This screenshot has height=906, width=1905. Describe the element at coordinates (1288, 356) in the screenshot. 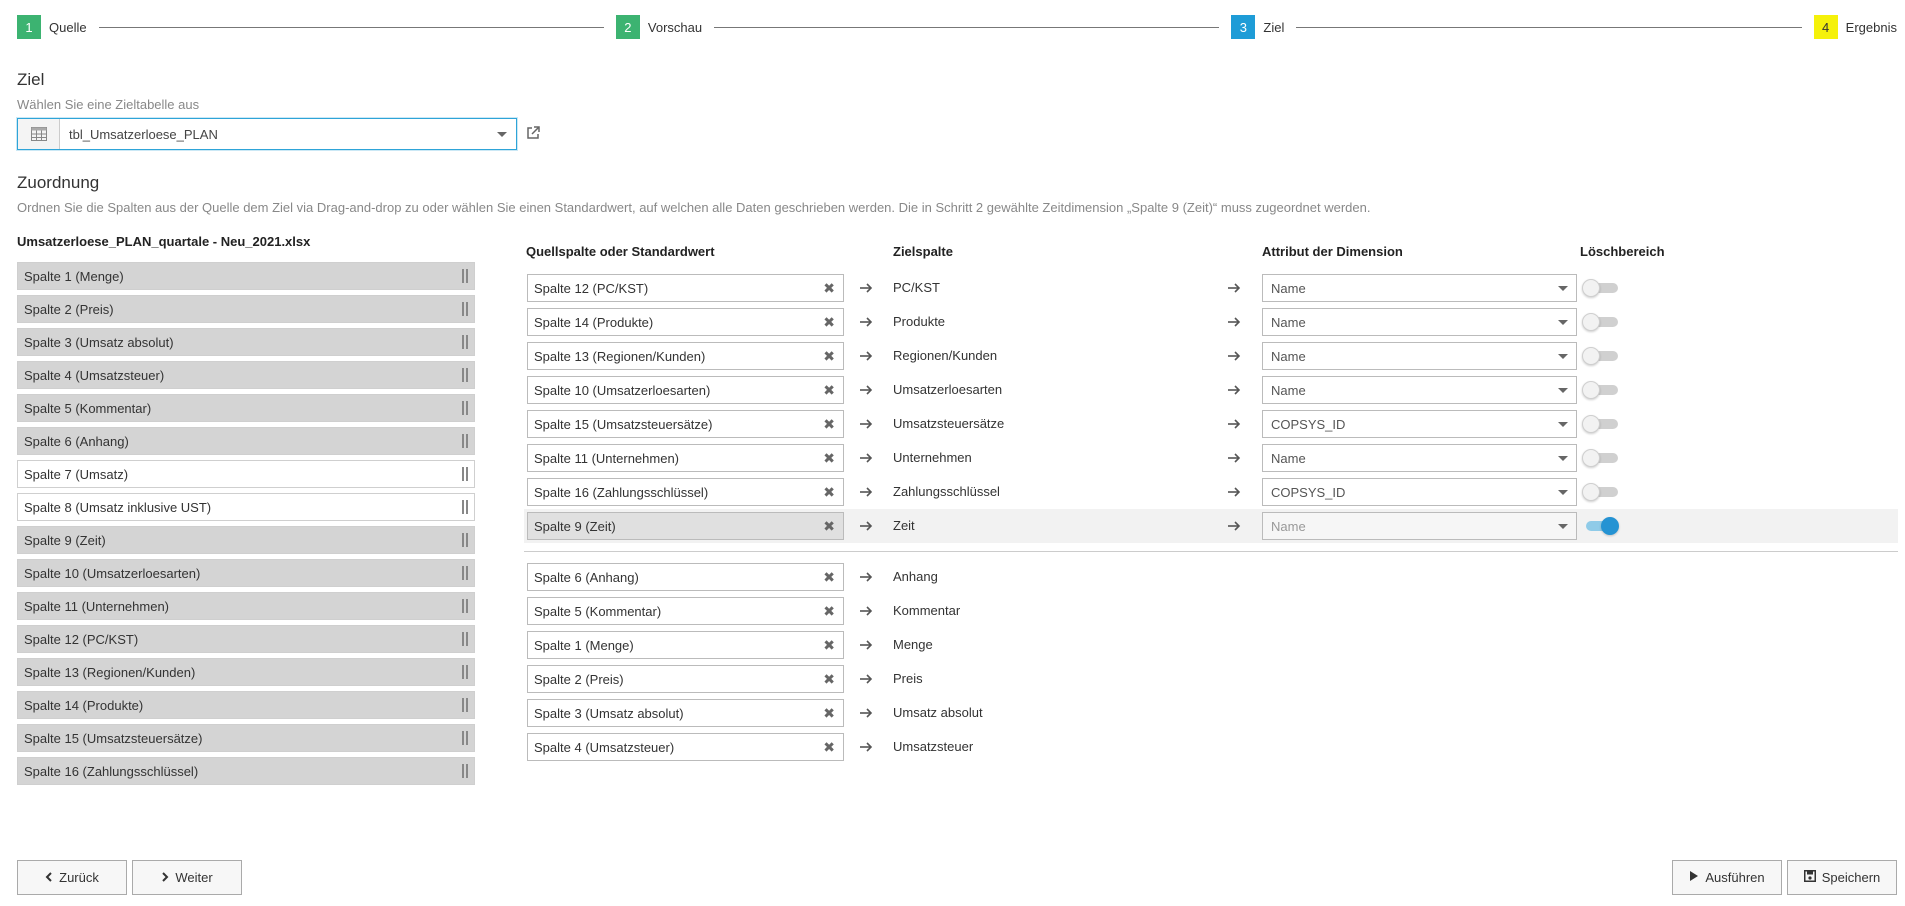

I see `dimension-attribute-value: Name` at that location.